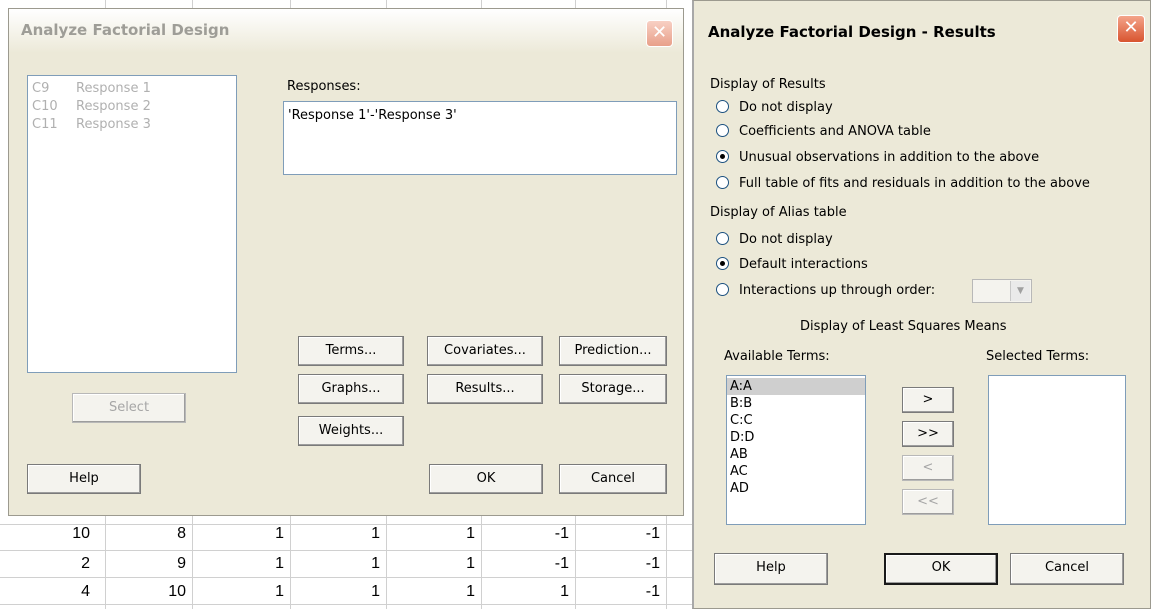 Image resolution: width=1151 pixels, height=609 pixels. Describe the element at coordinates (148, 533) in the screenshot. I see `cell: 8` at that location.